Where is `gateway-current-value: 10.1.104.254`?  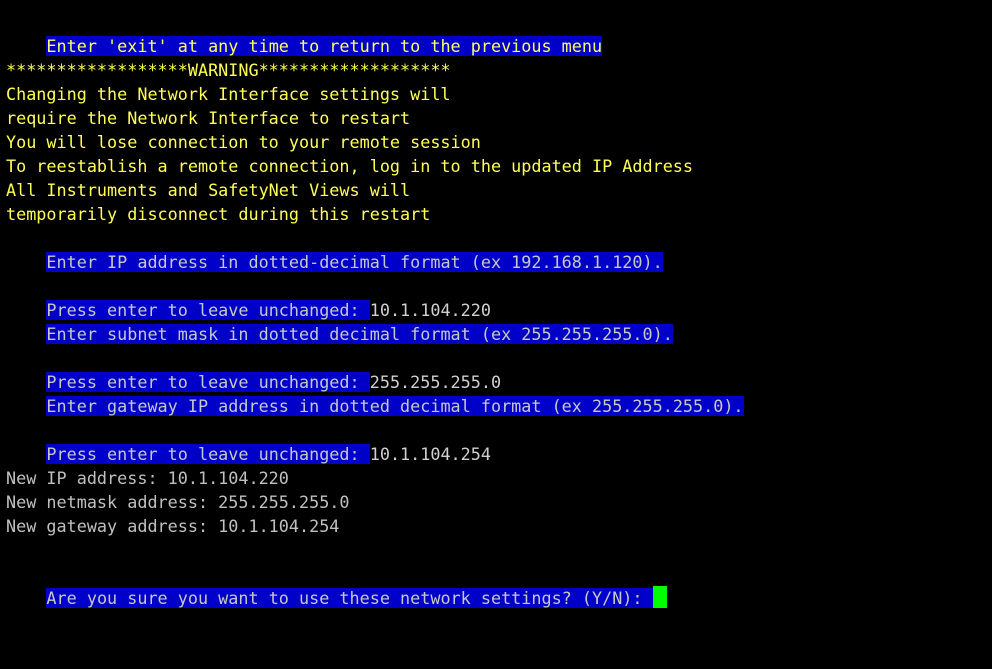
gateway-current-value: 10.1.104.254 is located at coordinates (430, 454).